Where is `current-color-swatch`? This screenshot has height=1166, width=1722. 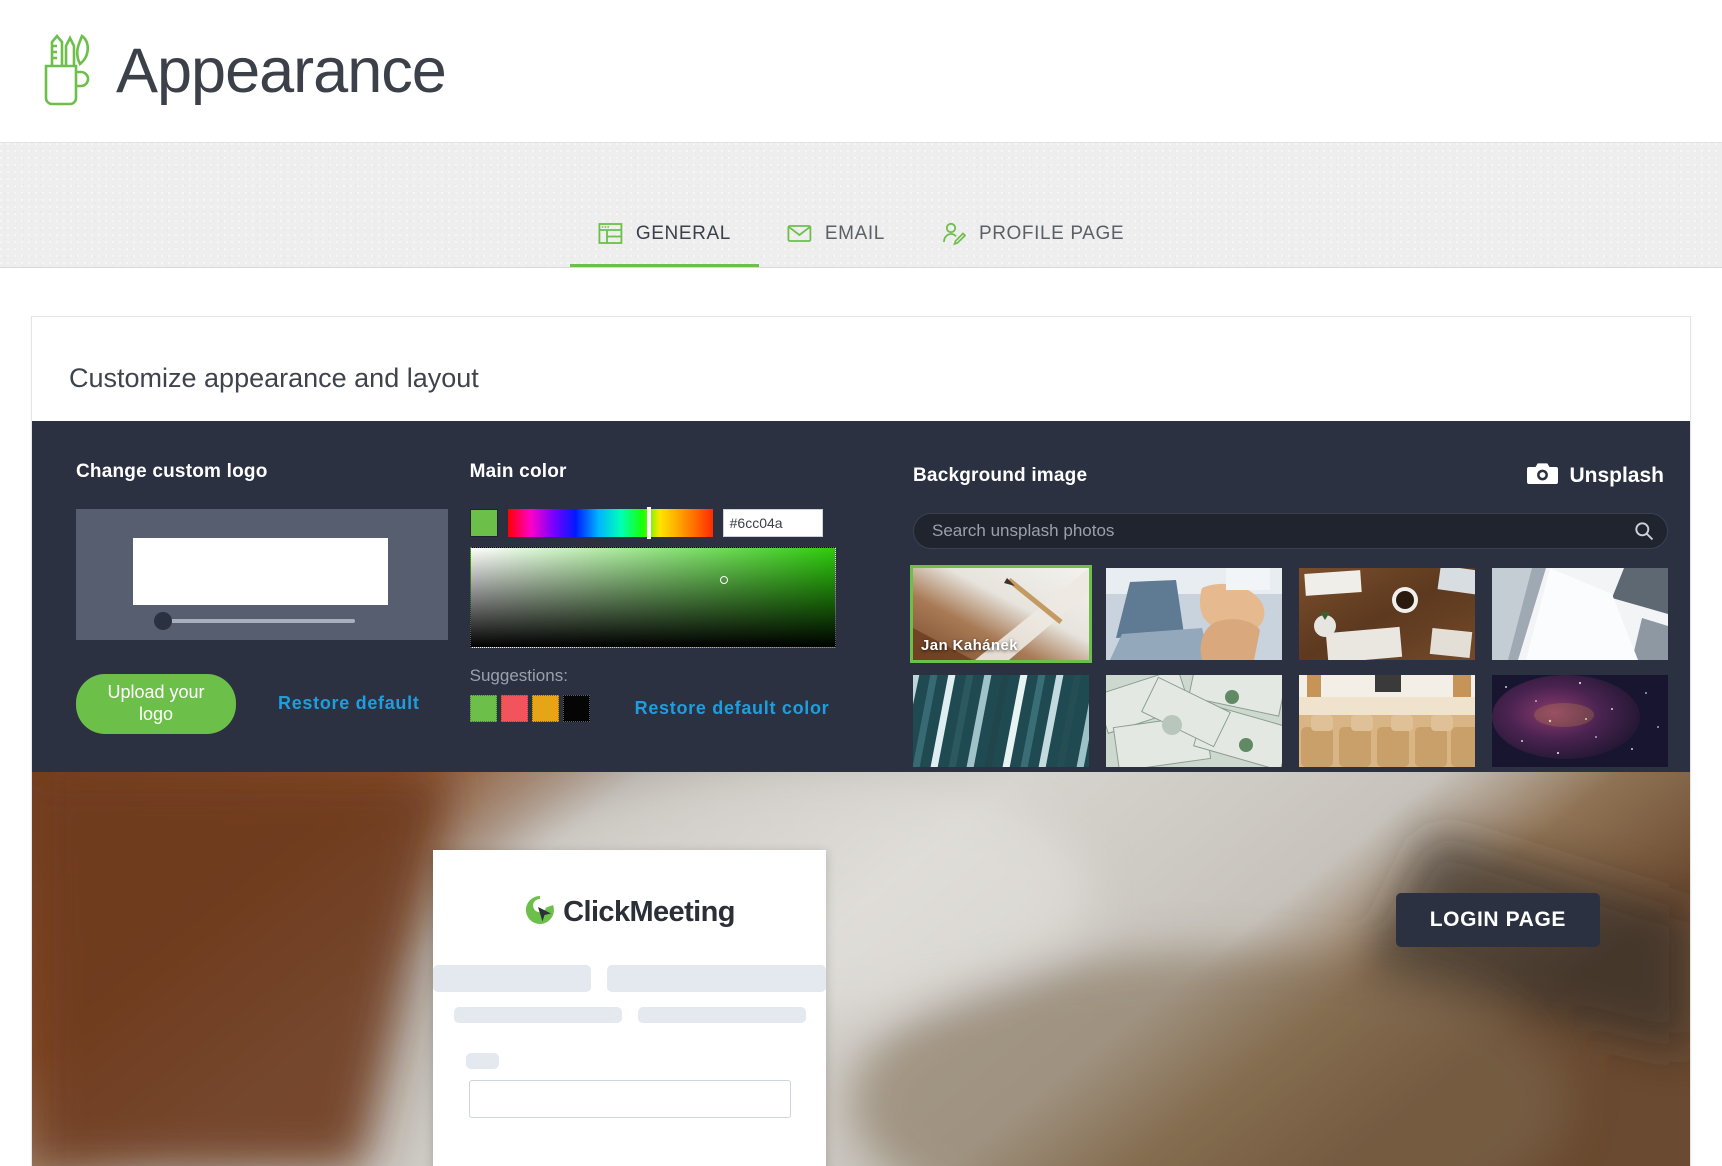
current-color-swatch is located at coordinates (483, 523).